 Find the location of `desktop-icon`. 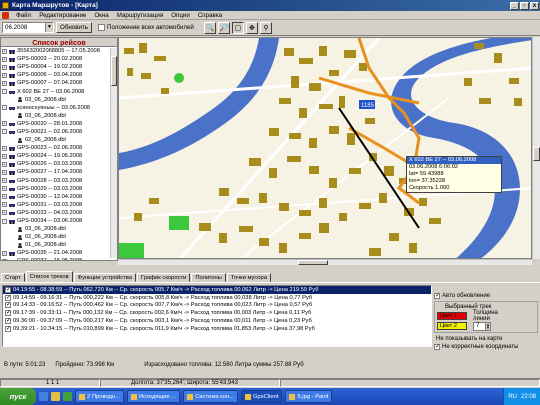

desktop-icon is located at coordinates (67, 396).